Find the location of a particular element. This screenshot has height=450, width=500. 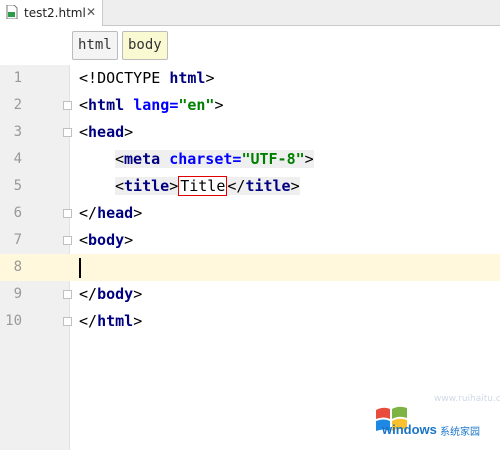

editor-tab-bar: test2.html ✕ is located at coordinates (250, 13).